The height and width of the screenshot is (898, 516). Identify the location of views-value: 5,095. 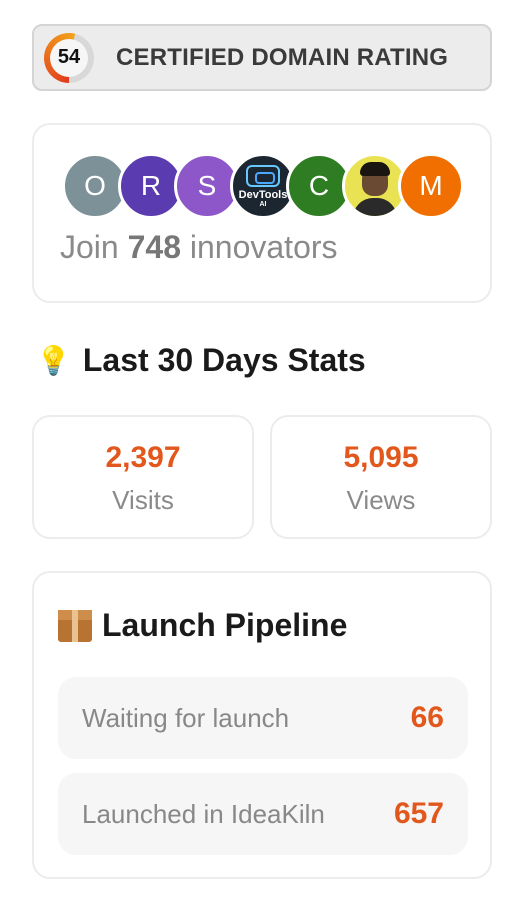
(381, 457).